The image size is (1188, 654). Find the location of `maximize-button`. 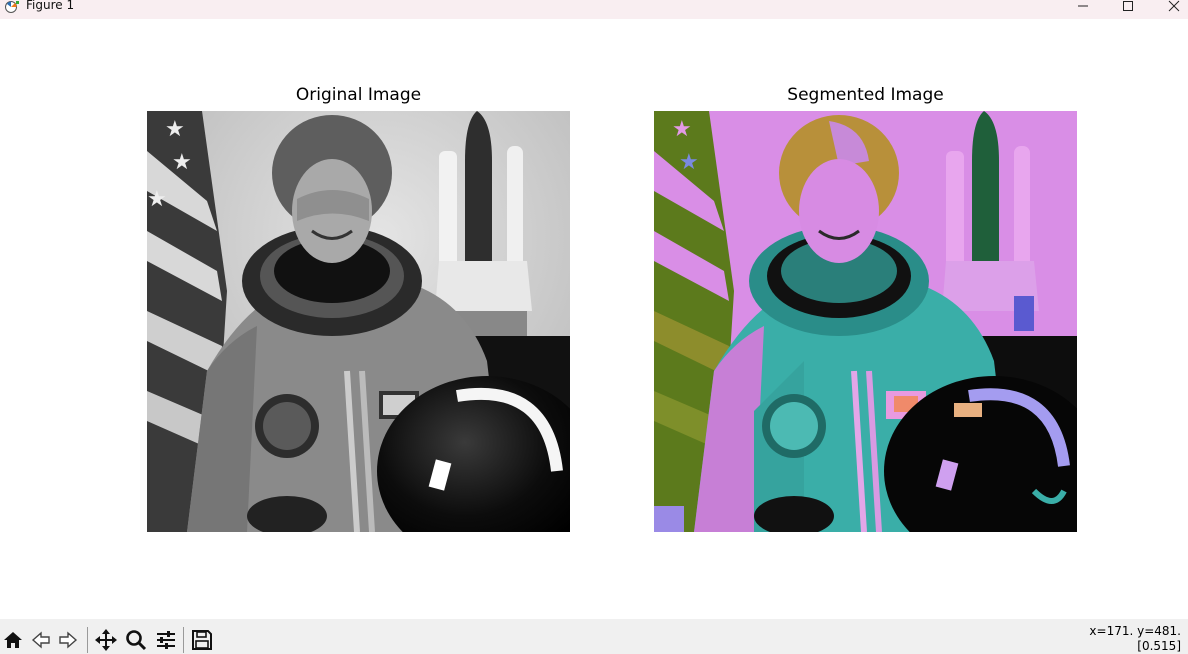

maximize-button is located at coordinates (1128, 7).